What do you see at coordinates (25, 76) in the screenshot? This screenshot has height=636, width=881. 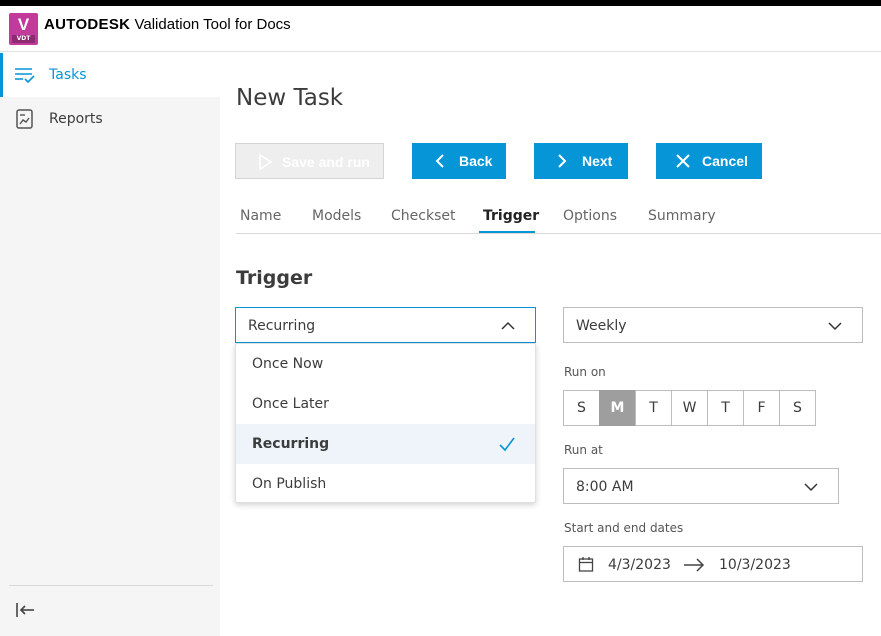 I see `tasks-list-icon` at bounding box center [25, 76].